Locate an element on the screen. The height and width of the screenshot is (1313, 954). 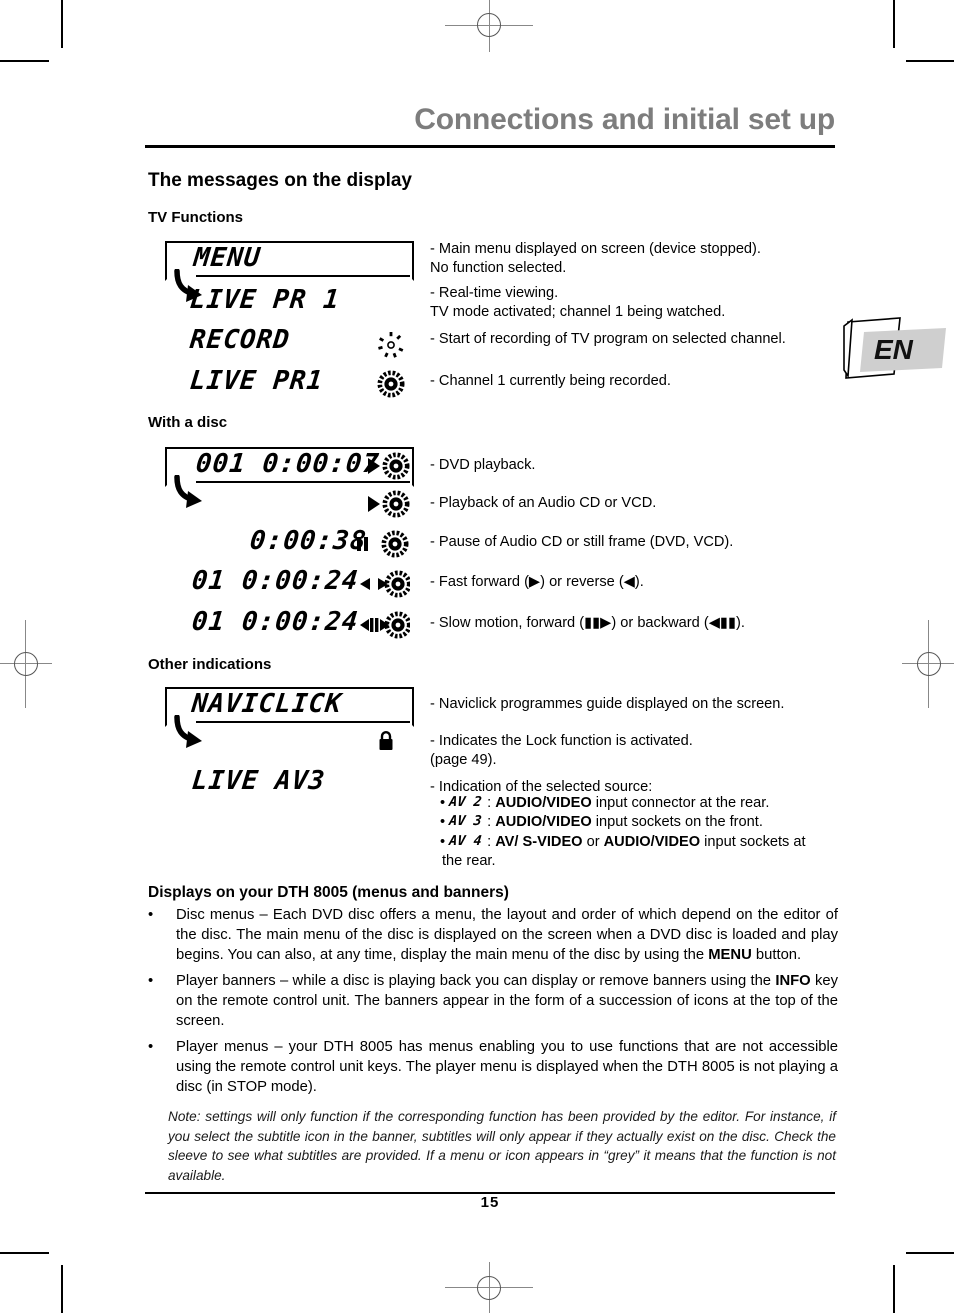
b1-post: button. is located at coordinates (776, 954).